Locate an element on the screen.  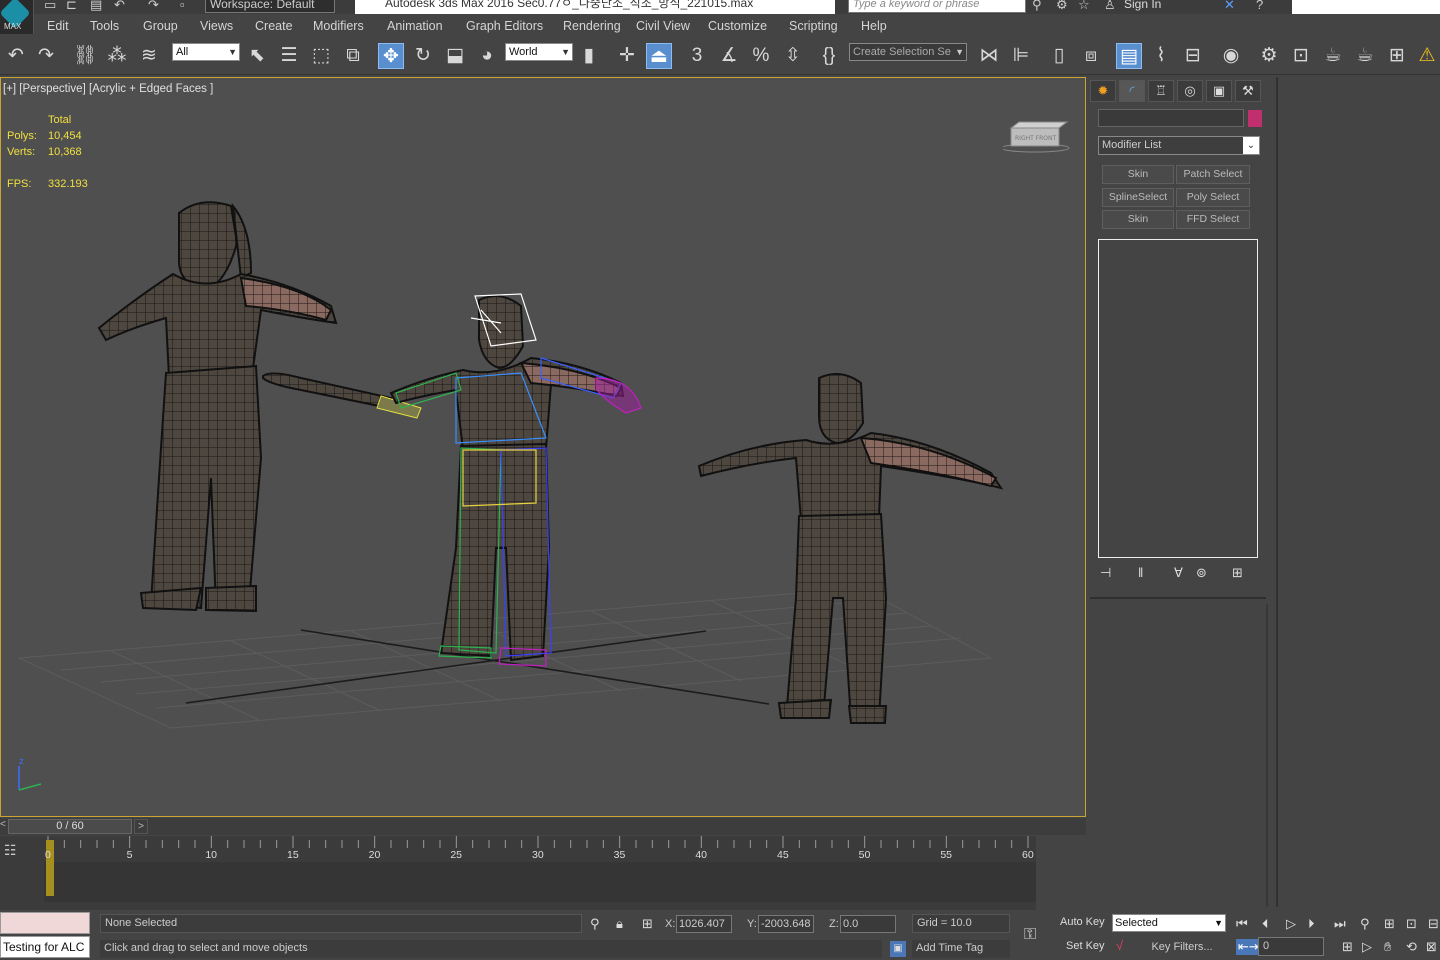
menu-customize: Customize is located at coordinates (737, 26).